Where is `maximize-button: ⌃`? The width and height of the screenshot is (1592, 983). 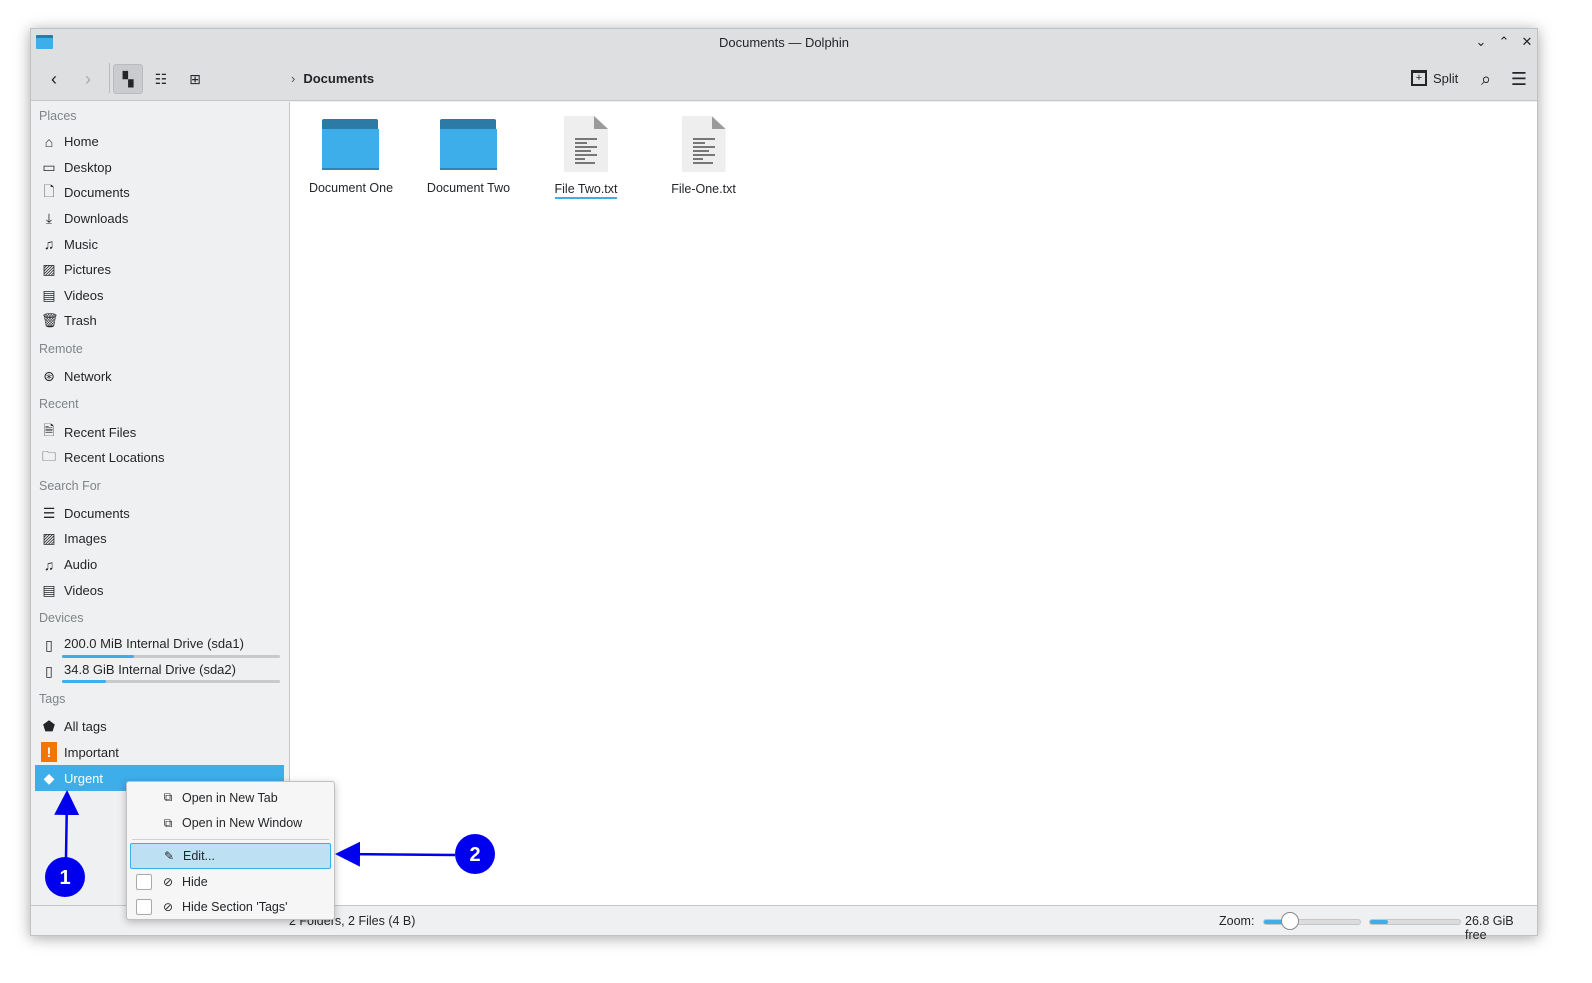
maximize-button: ⌃ is located at coordinates (1504, 42).